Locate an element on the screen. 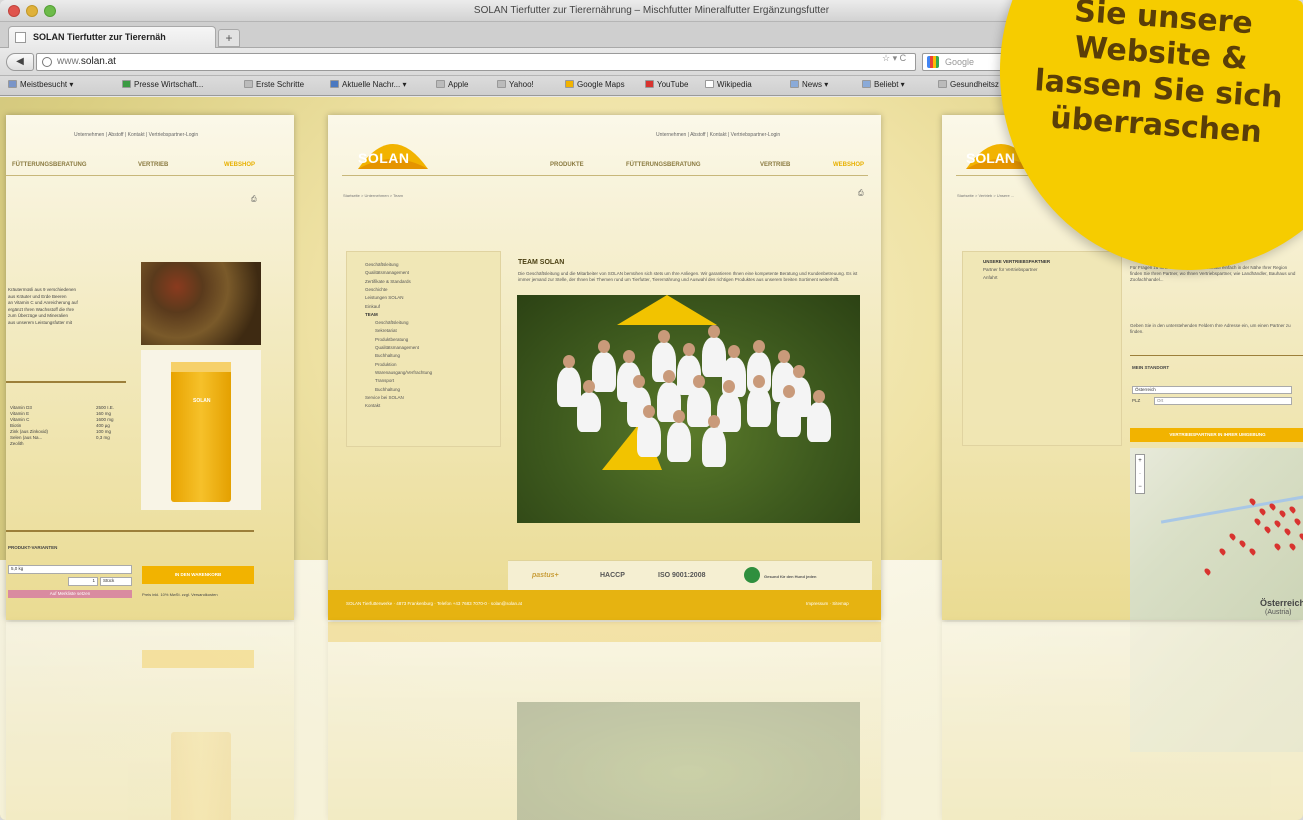  haccp-logo: HACCP is located at coordinates (612, 575).